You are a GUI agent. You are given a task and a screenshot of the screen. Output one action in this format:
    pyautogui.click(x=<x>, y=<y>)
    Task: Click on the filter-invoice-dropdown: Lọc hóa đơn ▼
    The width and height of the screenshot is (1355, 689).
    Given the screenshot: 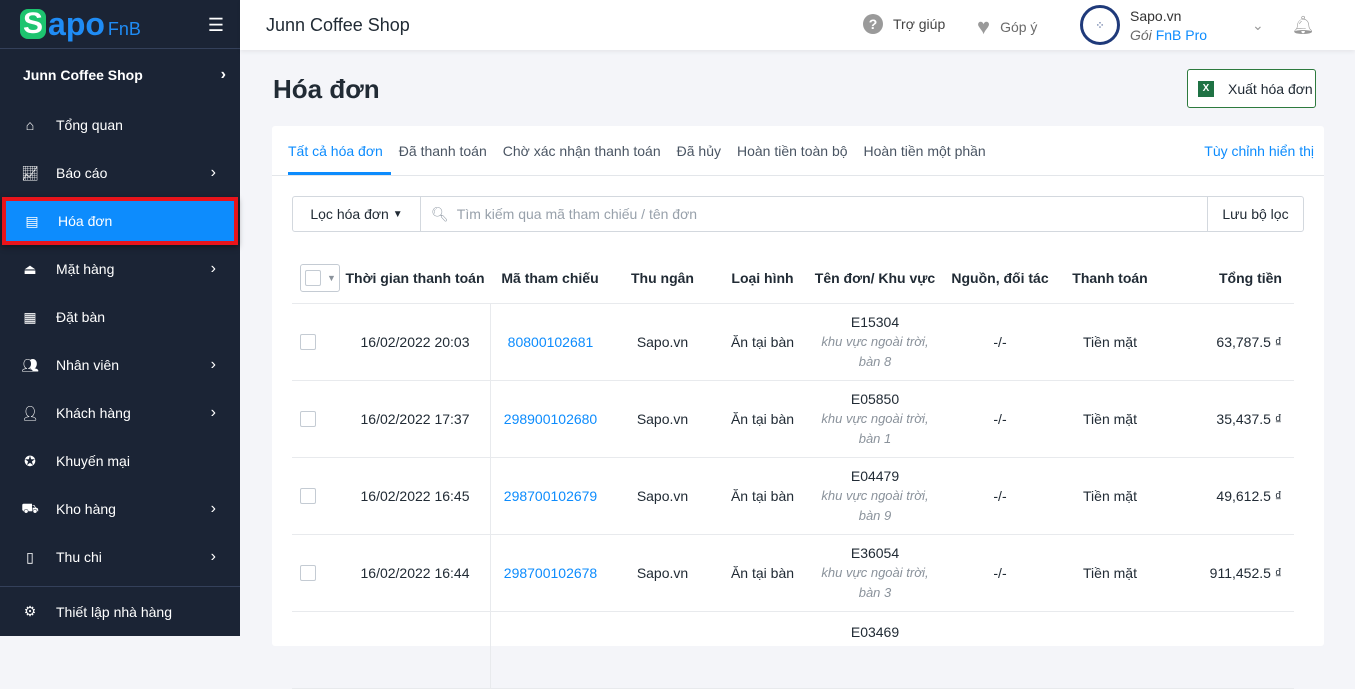 What is the action you would take?
    pyautogui.click(x=357, y=214)
    